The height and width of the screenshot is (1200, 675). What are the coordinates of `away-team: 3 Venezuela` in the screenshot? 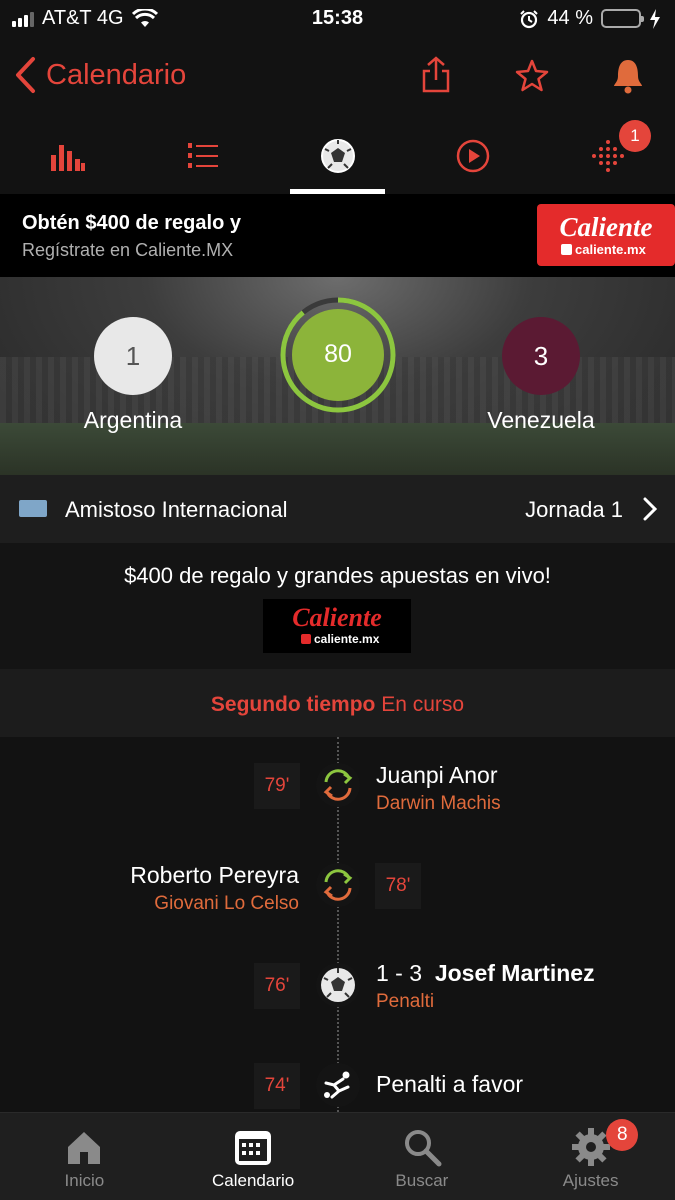 It's located at (541, 375).